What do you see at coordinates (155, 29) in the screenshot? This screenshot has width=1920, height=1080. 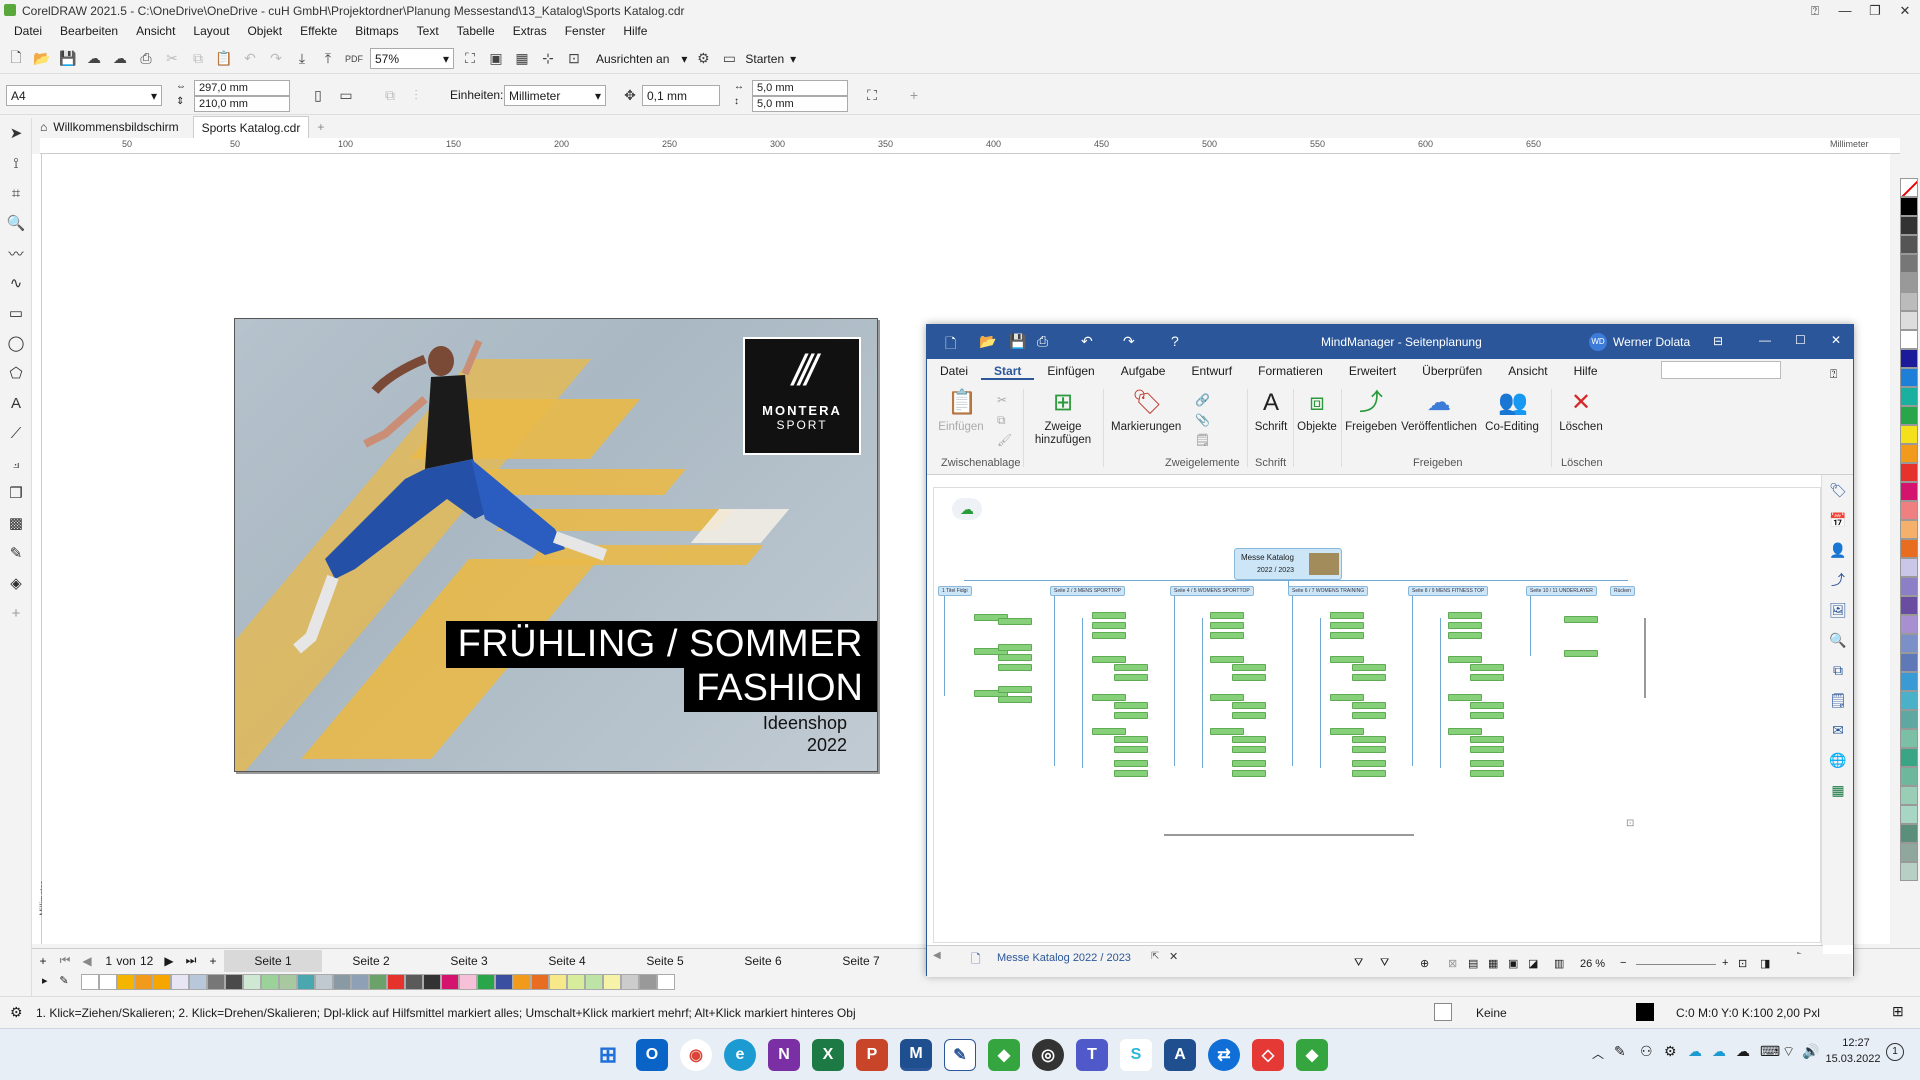 I see `menu-ansicht: Ansicht` at bounding box center [155, 29].